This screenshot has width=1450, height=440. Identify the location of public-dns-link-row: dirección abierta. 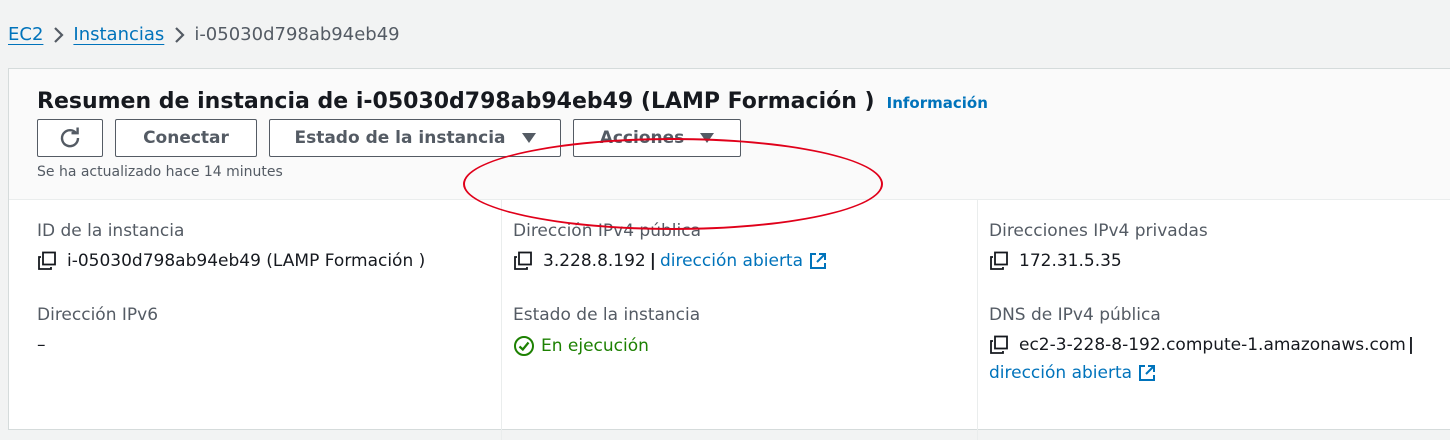
(1201, 373).